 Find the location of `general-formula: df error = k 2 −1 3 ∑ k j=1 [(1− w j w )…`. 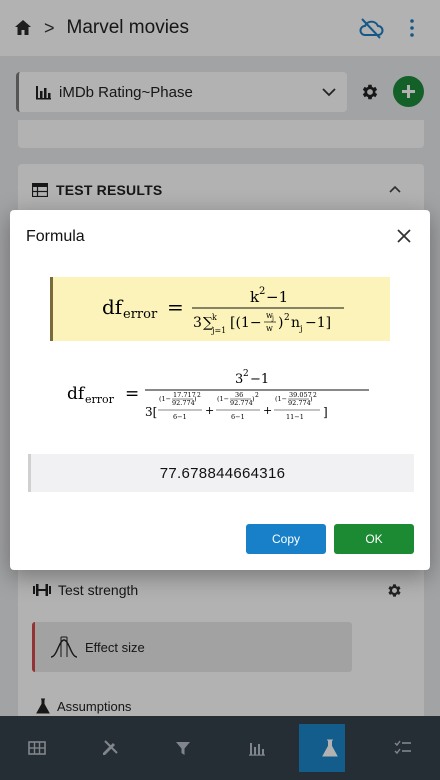

general-formula: df error = k 2 −1 3 ∑ k j=1 [(1− w j w )… is located at coordinates (220, 309).